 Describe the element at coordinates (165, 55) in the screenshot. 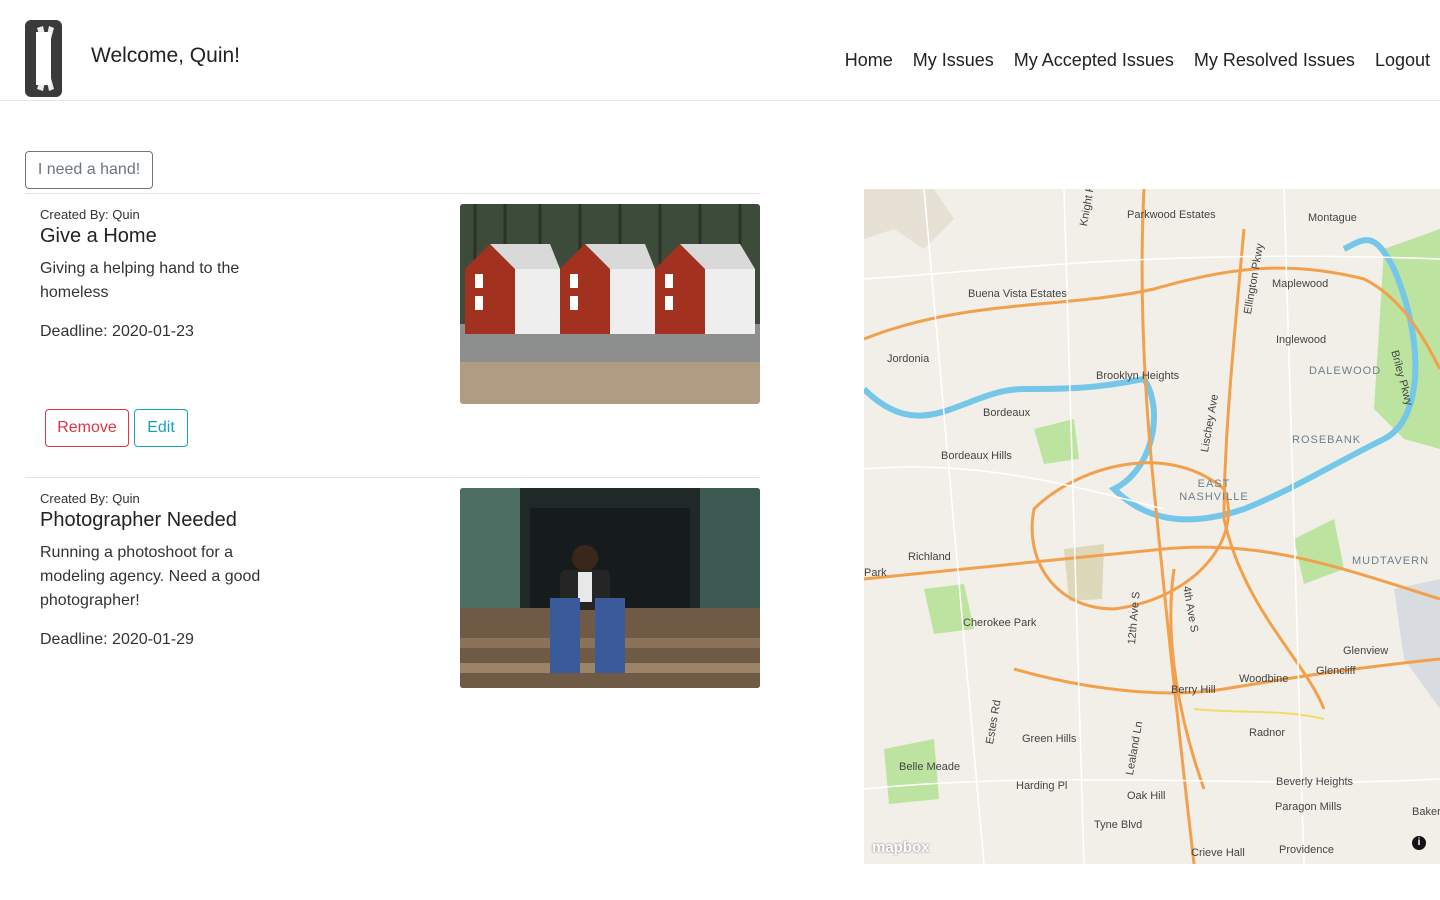

I see `welcome-message: Welcome, Quin!` at that location.